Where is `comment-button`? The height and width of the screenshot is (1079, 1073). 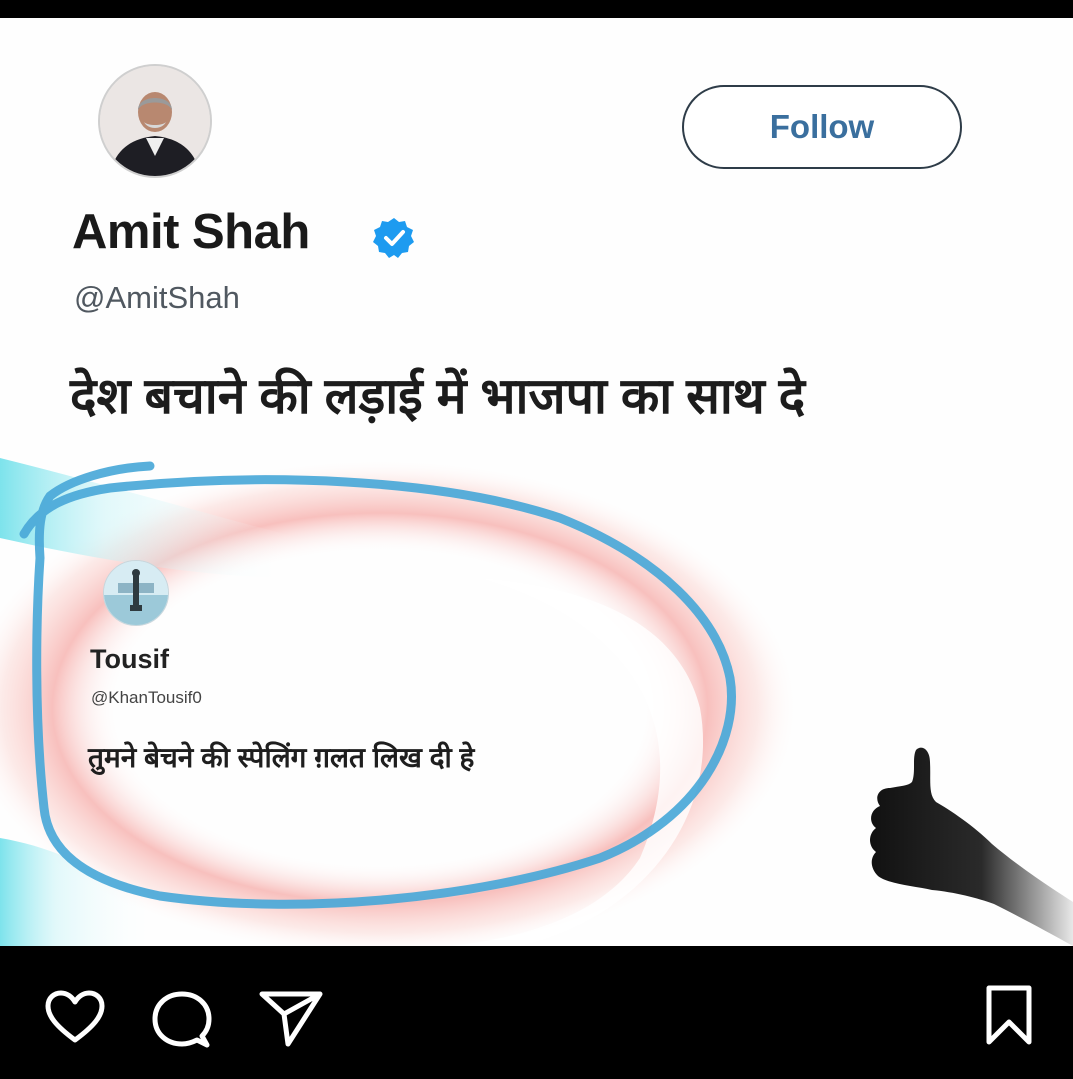
comment-button is located at coordinates (181, 1020).